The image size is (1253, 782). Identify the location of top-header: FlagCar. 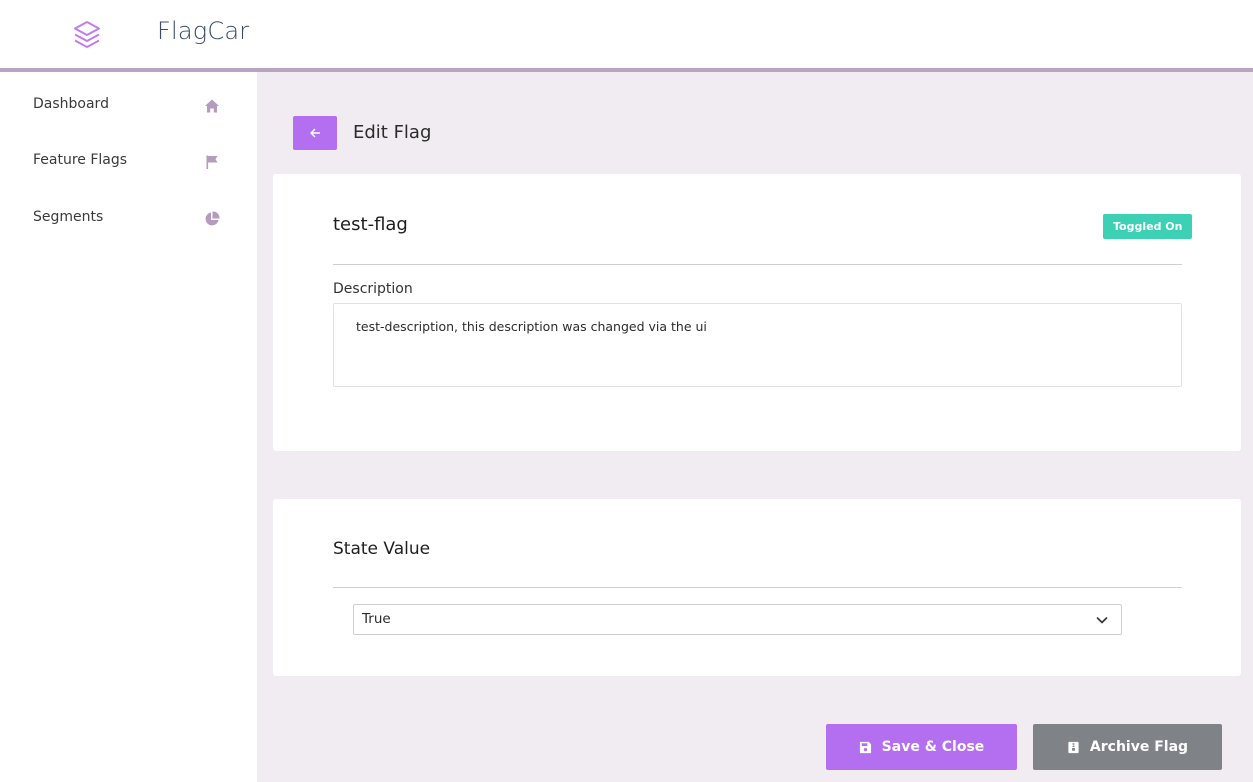
(626, 36).